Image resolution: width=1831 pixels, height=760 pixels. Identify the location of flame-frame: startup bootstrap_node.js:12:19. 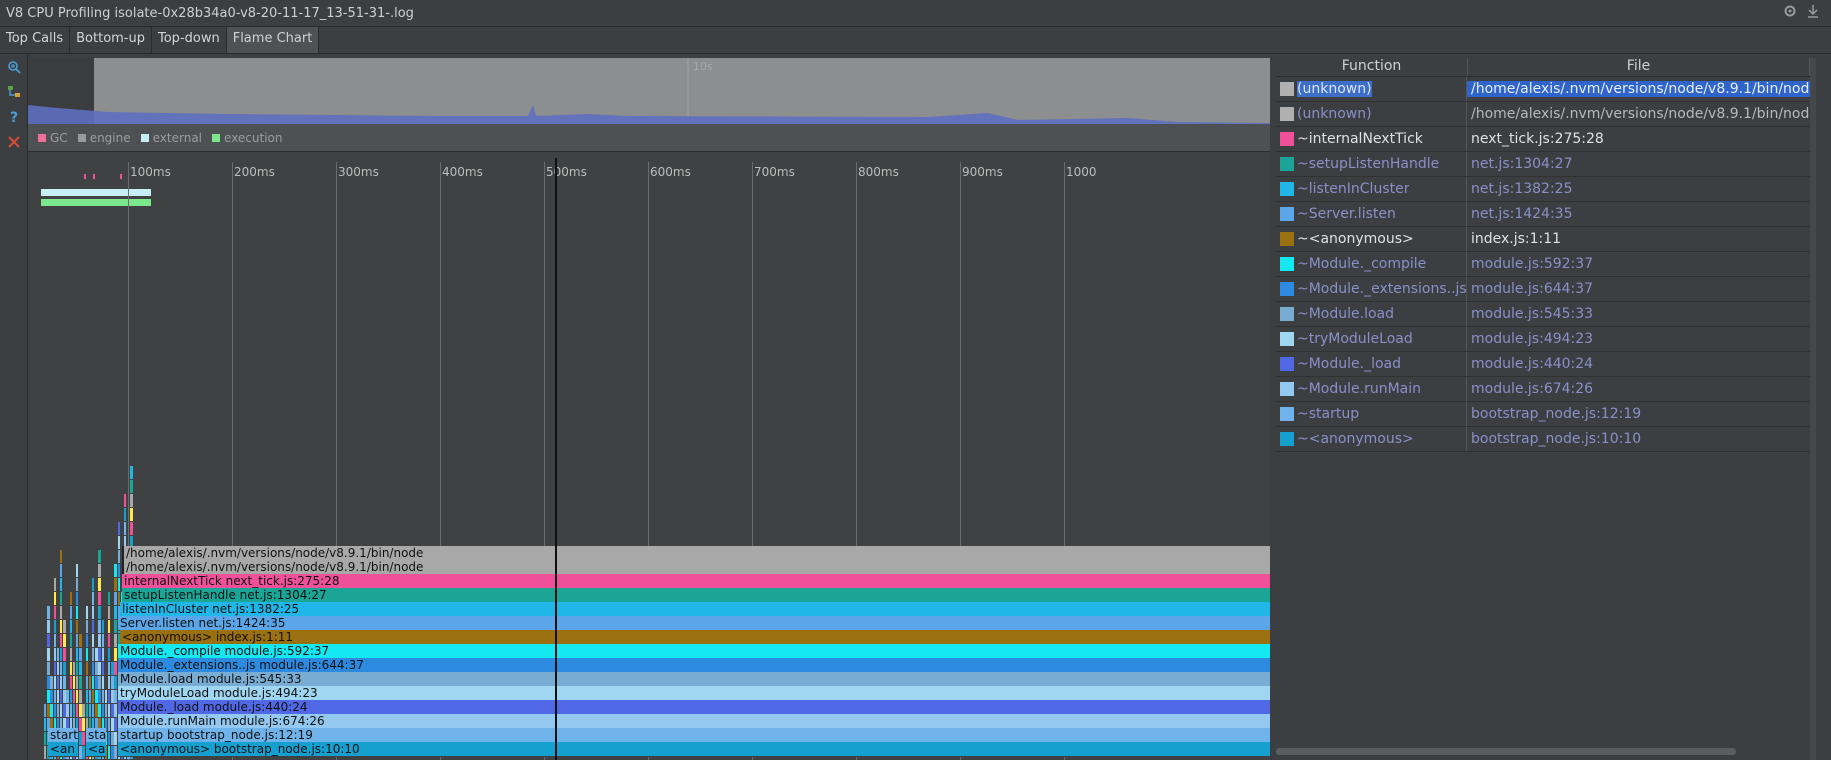
(694, 735).